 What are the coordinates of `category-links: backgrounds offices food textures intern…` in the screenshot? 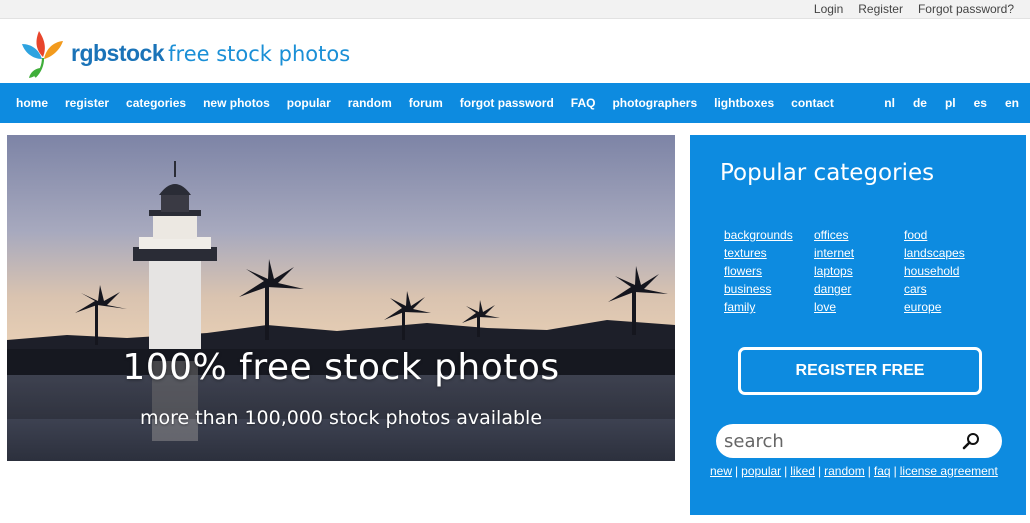 It's located at (859, 271).